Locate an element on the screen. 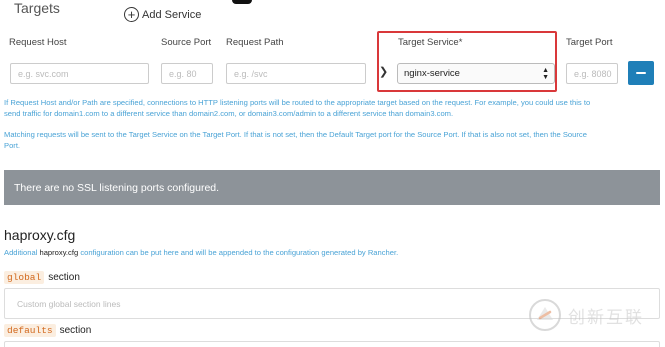 The width and height of the screenshot is (665, 347). request-path-input: e.g. /svc is located at coordinates (296, 73).